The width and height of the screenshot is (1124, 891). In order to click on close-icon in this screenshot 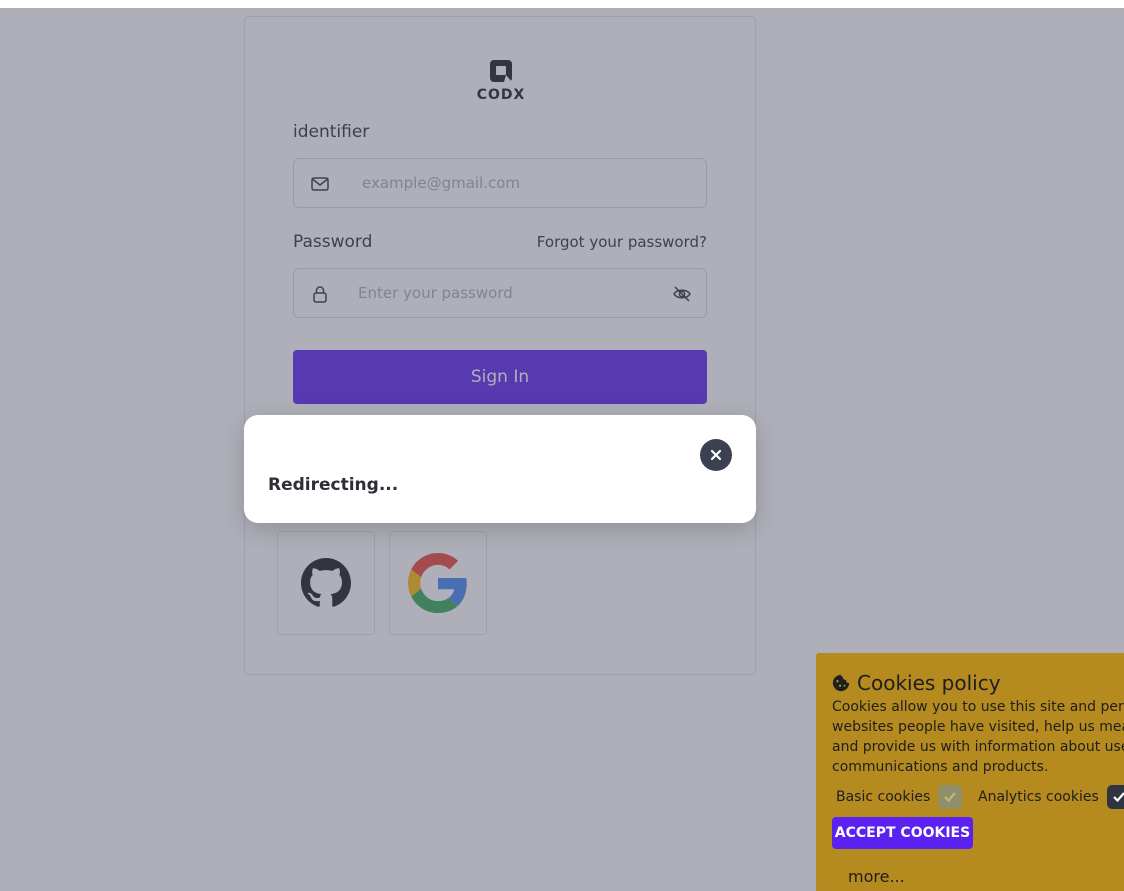, I will do `click(716, 455)`.